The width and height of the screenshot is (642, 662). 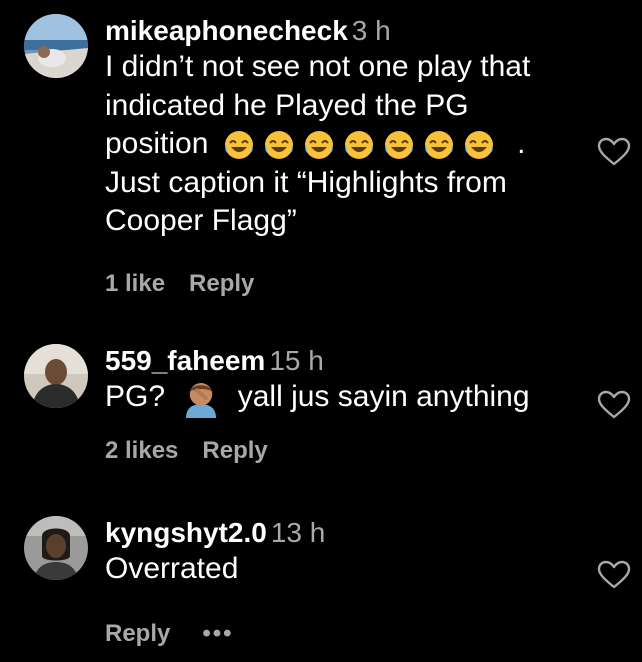 What do you see at coordinates (201, 220) in the screenshot?
I see `comment-line: Cooper Flagg”` at bounding box center [201, 220].